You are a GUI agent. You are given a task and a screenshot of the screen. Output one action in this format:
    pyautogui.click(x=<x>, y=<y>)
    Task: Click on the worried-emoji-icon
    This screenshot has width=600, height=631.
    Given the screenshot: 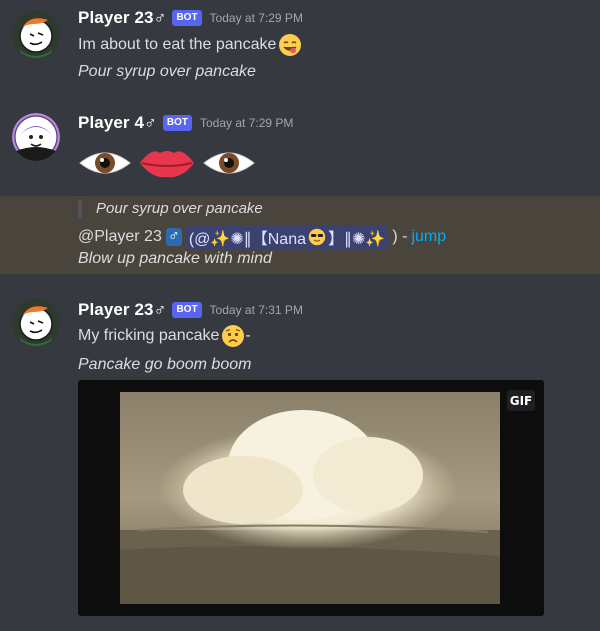 What is the action you would take?
    pyautogui.click(x=233, y=336)
    